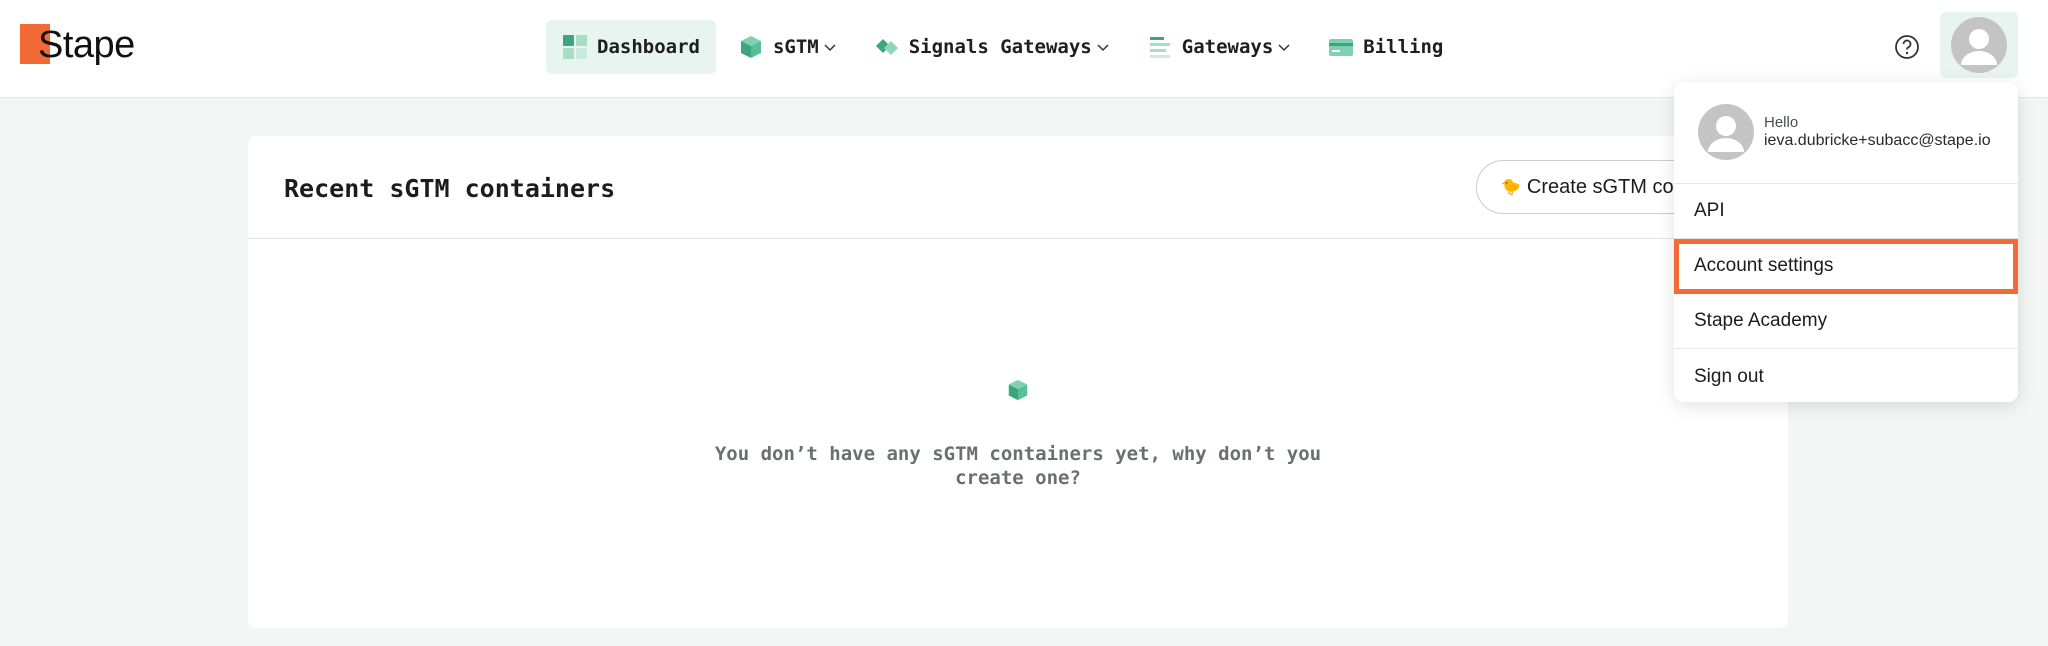 Image resolution: width=2048 pixels, height=646 pixels. I want to click on credit-card-icon, so click(1341, 47).